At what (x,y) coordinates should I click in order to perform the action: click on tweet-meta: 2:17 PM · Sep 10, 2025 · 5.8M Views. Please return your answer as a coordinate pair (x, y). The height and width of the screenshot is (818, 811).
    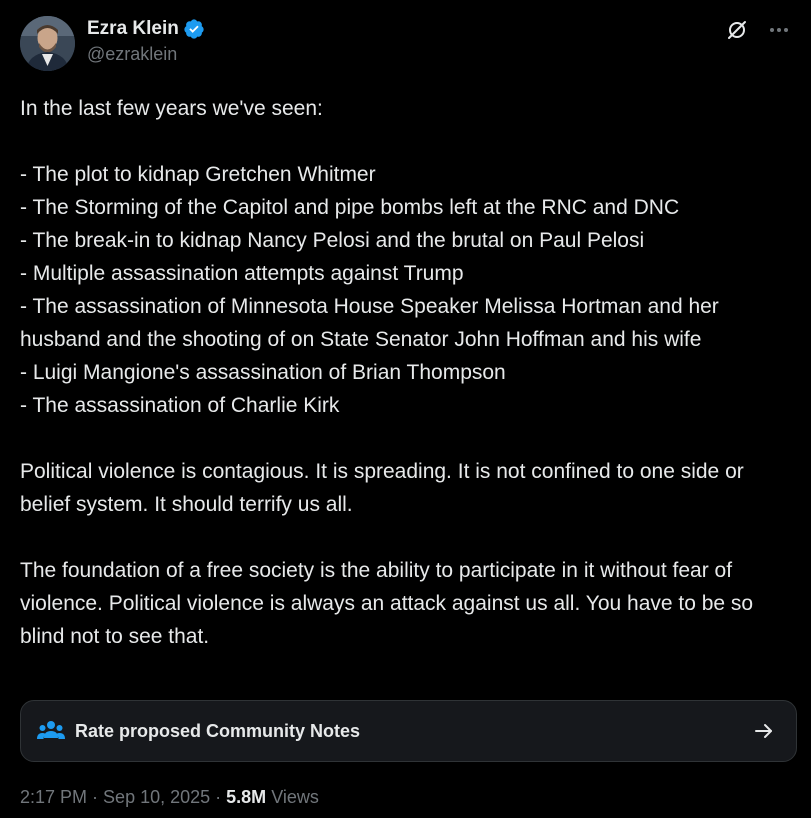
    Looking at the image, I should click on (169, 797).